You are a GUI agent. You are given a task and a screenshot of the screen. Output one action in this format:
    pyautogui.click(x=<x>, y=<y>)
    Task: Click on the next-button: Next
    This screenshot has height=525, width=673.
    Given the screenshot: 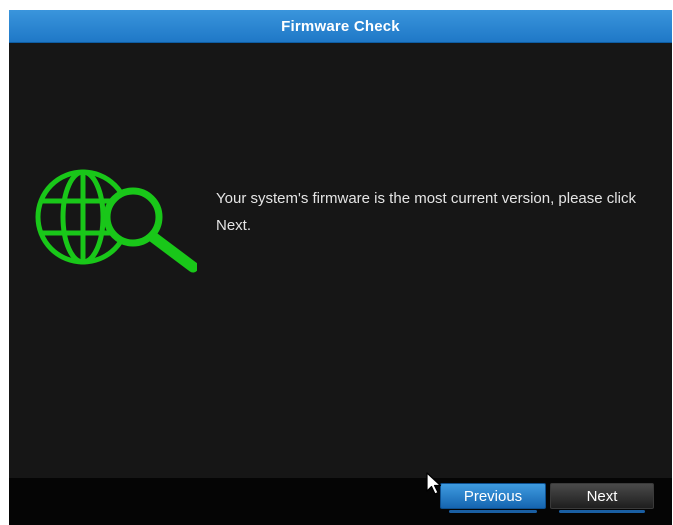 What is the action you would take?
    pyautogui.click(x=602, y=498)
    